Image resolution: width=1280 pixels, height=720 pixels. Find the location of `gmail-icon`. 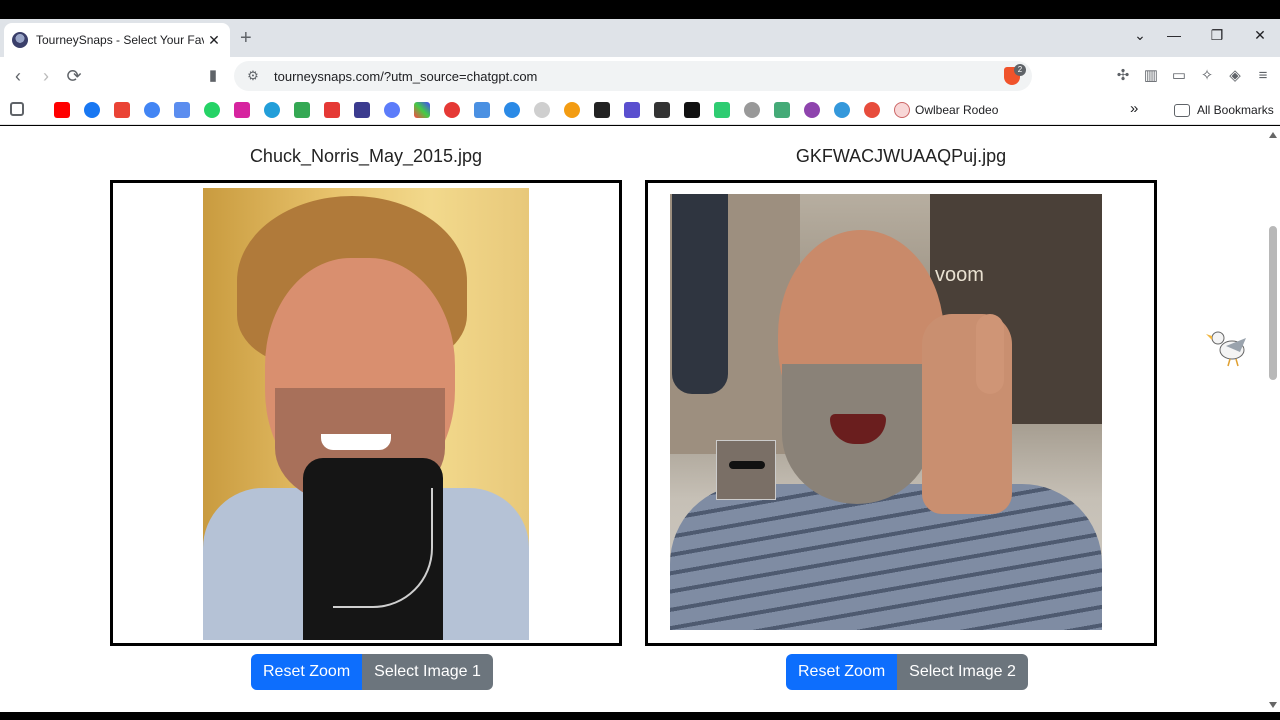

gmail-icon is located at coordinates (122, 110).